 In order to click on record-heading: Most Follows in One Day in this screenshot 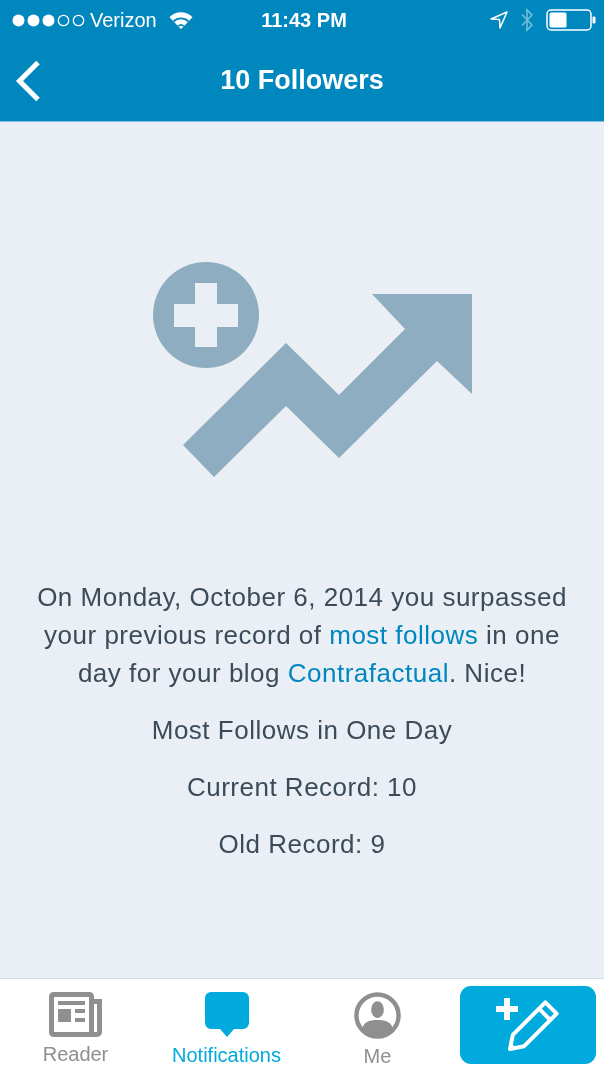, I will do `click(302, 730)`.